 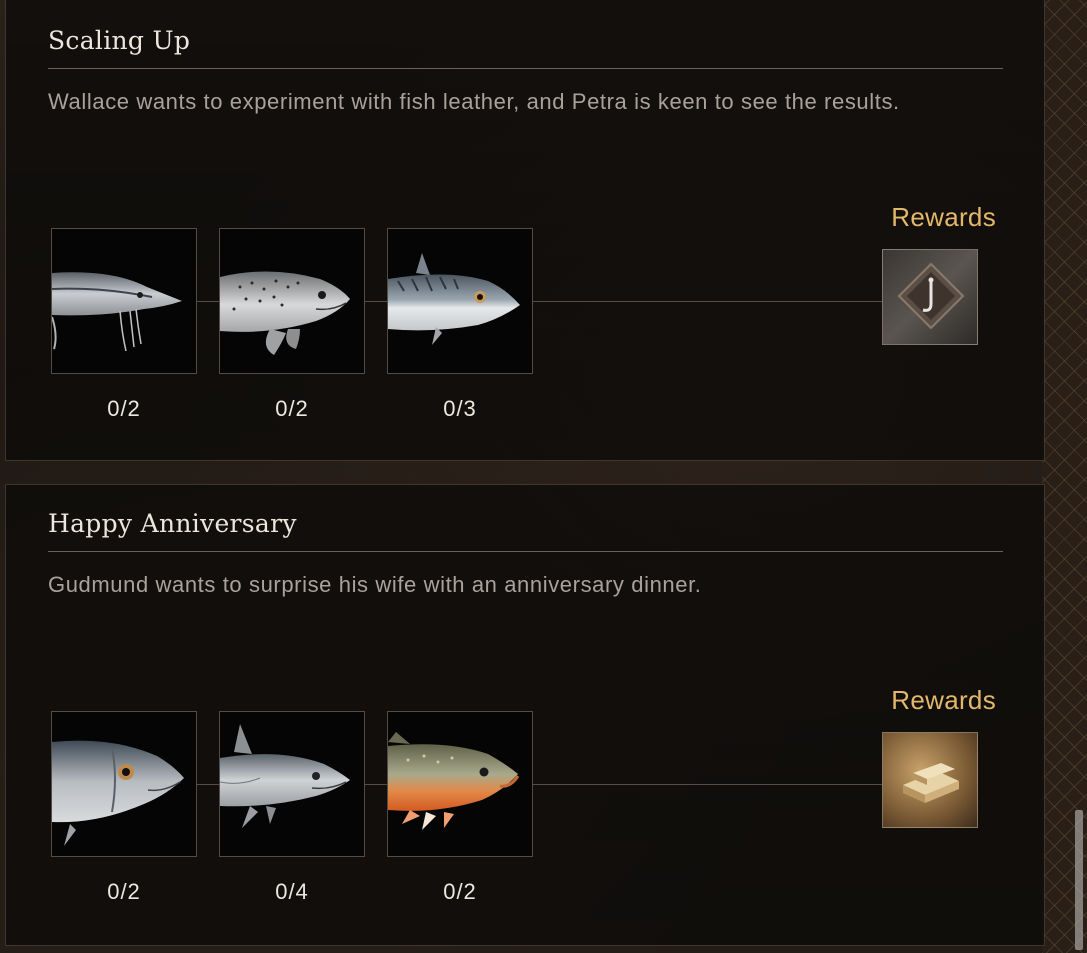 I want to click on fish-slot-trout, so click(x=292, y=301).